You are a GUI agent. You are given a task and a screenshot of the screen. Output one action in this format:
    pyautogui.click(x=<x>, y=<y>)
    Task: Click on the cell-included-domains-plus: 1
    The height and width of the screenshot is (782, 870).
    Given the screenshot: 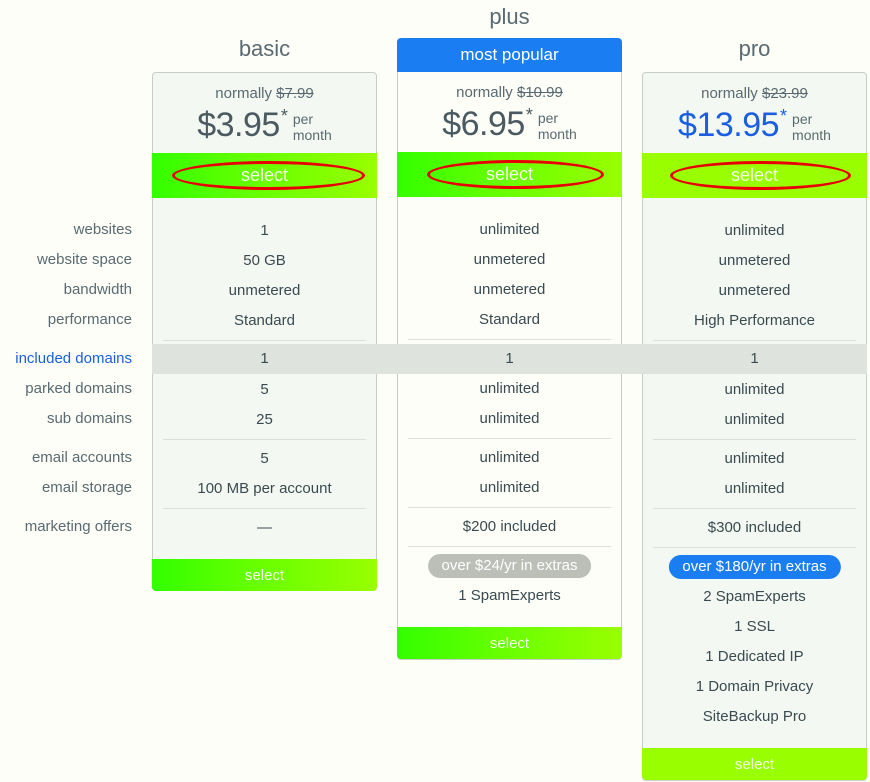 What is the action you would take?
    pyautogui.click(x=509, y=358)
    